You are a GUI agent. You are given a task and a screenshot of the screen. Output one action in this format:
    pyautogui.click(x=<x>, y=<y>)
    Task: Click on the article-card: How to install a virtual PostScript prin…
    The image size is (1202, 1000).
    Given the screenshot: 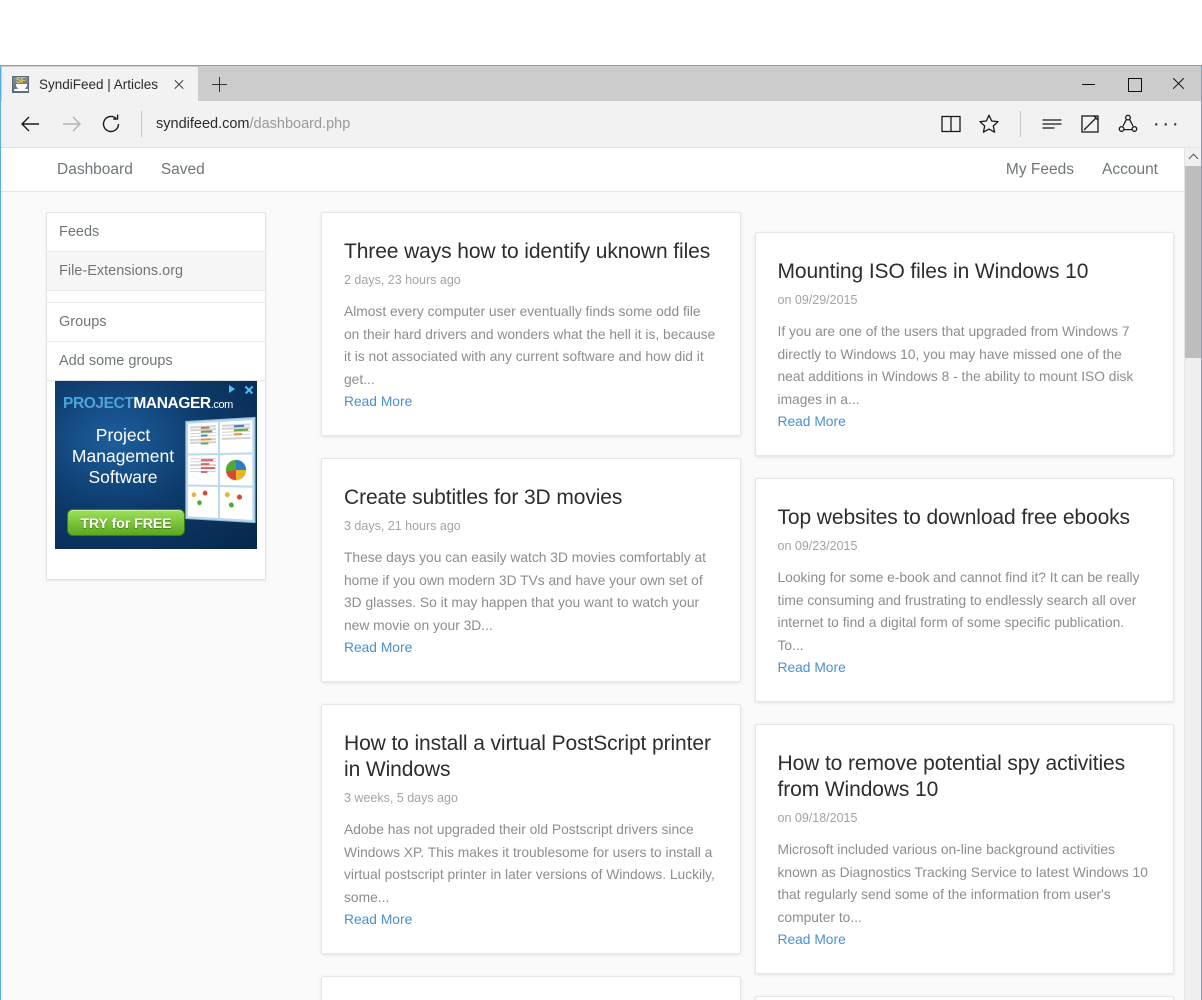 What is the action you would take?
    pyautogui.click(x=531, y=829)
    